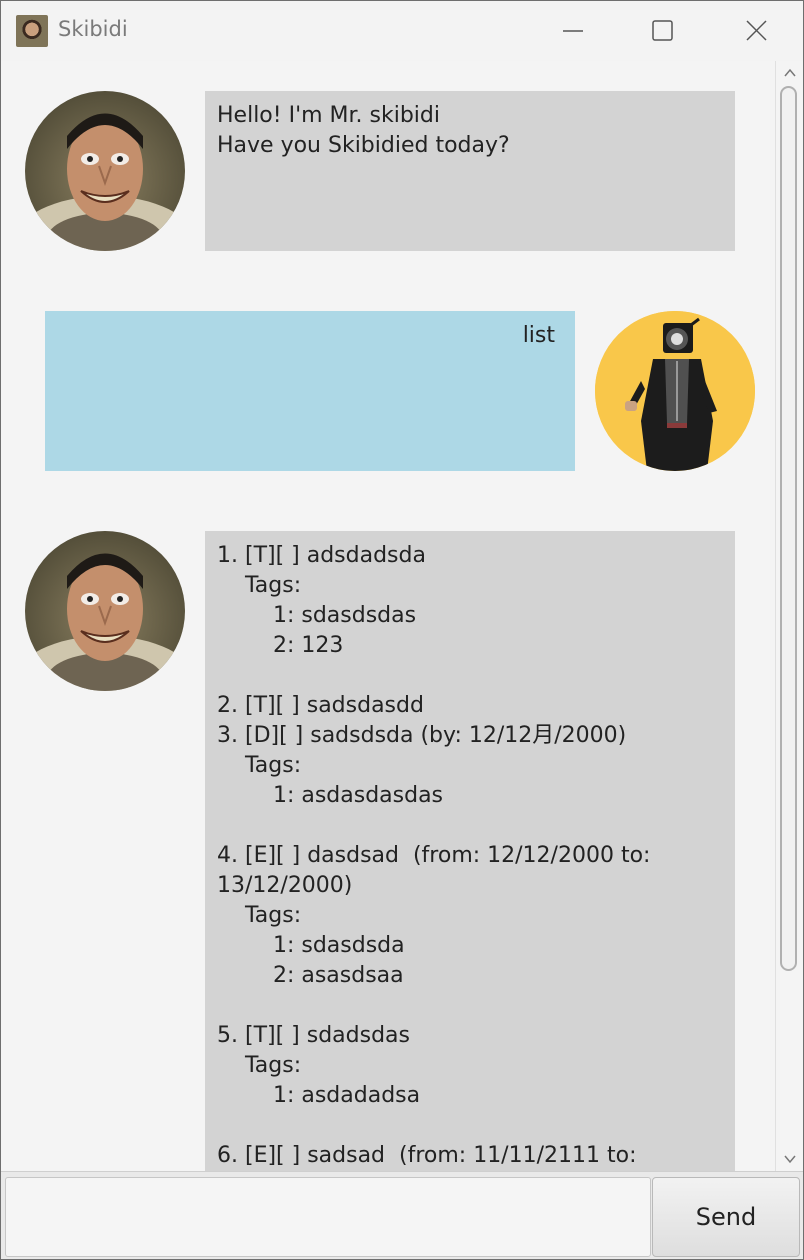  I want to click on minimize-icon, so click(573, 31).